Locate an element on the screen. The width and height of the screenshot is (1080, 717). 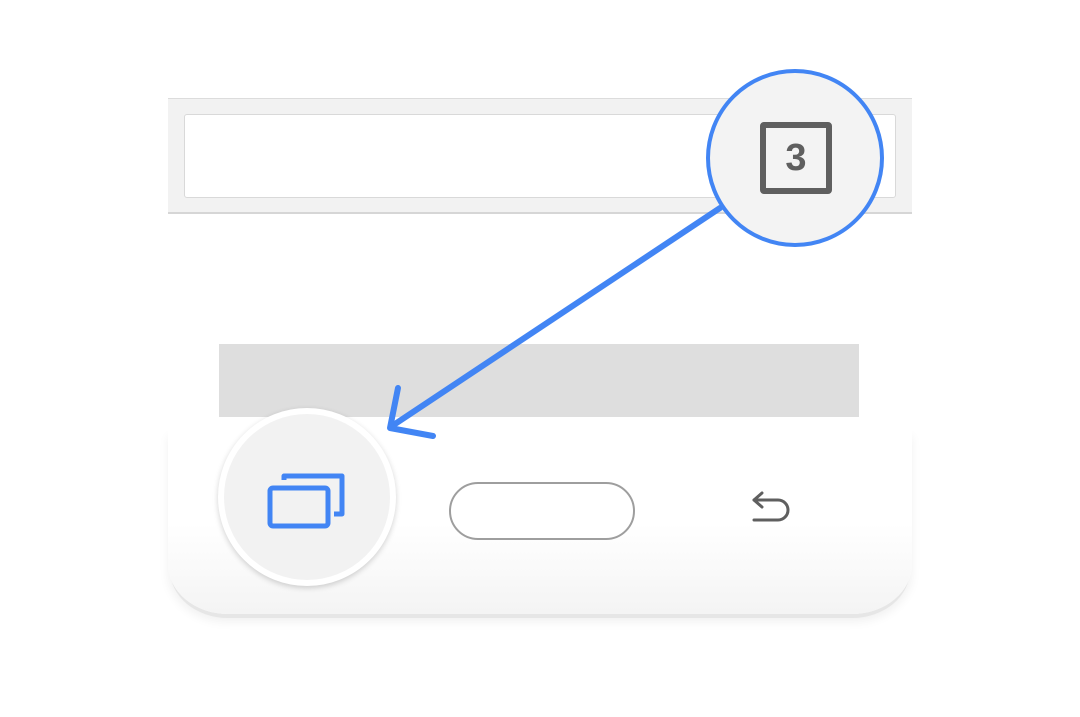
recents-icon is located at coordinates (306, 500).